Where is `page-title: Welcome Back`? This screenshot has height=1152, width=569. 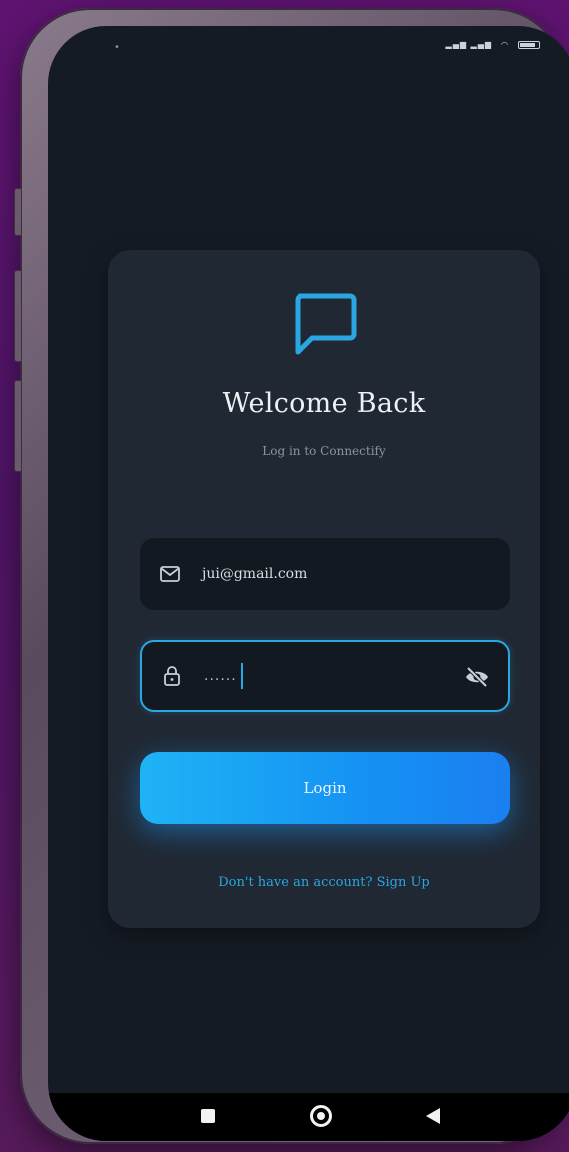 page-title: Welcome Back is located at coordinates (324, 403).